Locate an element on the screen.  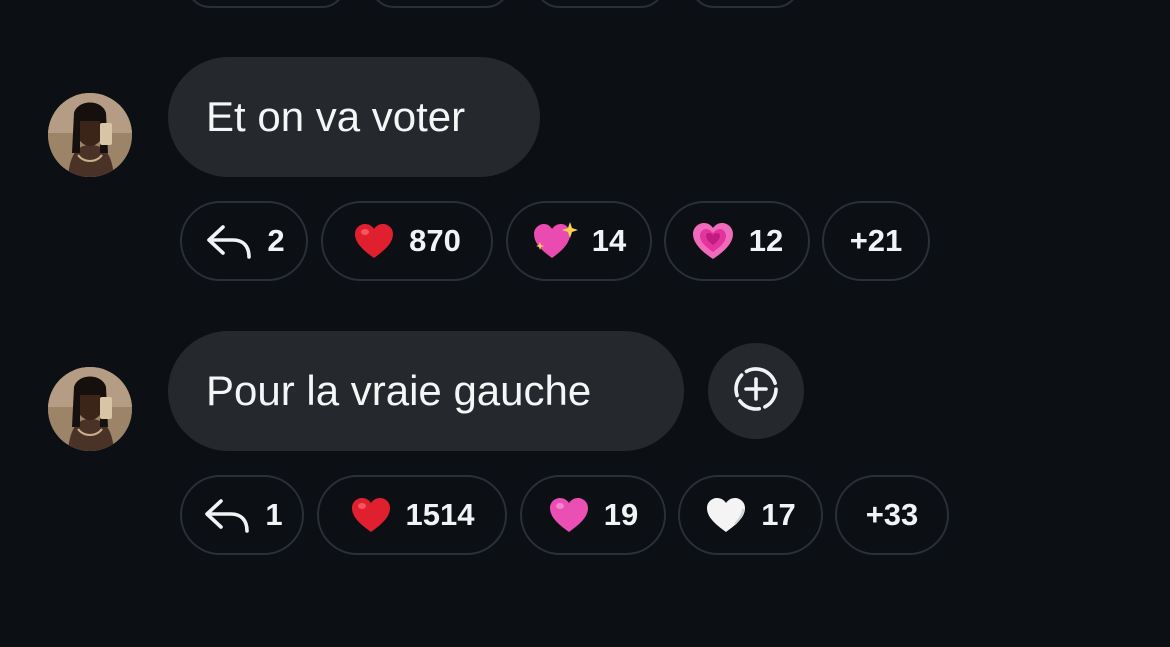
add-reaction-button is located at coordinates (756, 391).